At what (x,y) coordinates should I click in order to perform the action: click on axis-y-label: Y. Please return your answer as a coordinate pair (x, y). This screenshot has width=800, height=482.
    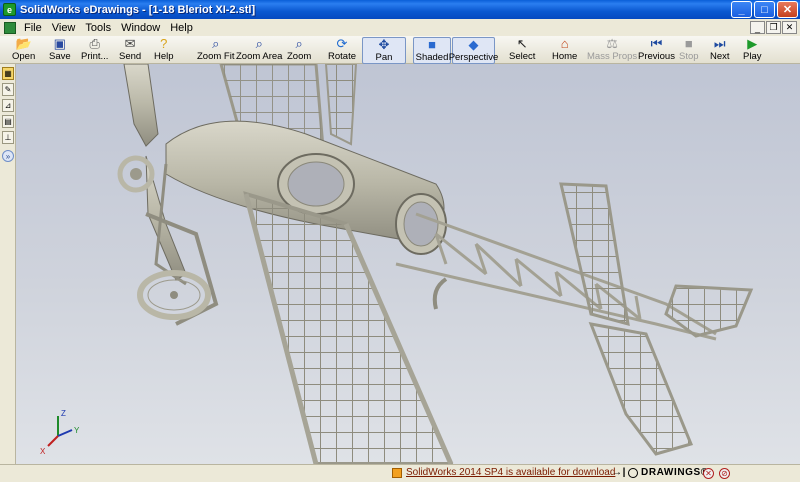
    Looking at the image, I should click on (77, 430).